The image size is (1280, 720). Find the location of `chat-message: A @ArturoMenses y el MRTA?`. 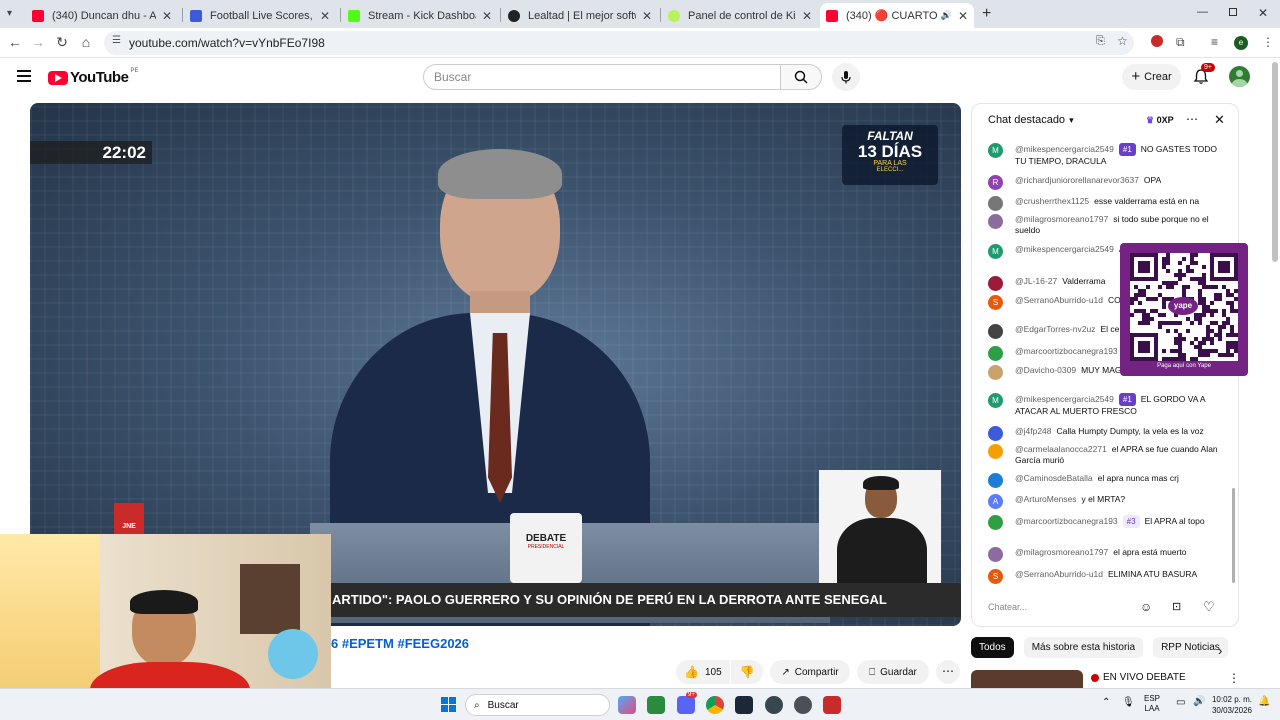

chat-message: A @ArturoMenses y el MRTA? is located at coordinates (1106, 501).